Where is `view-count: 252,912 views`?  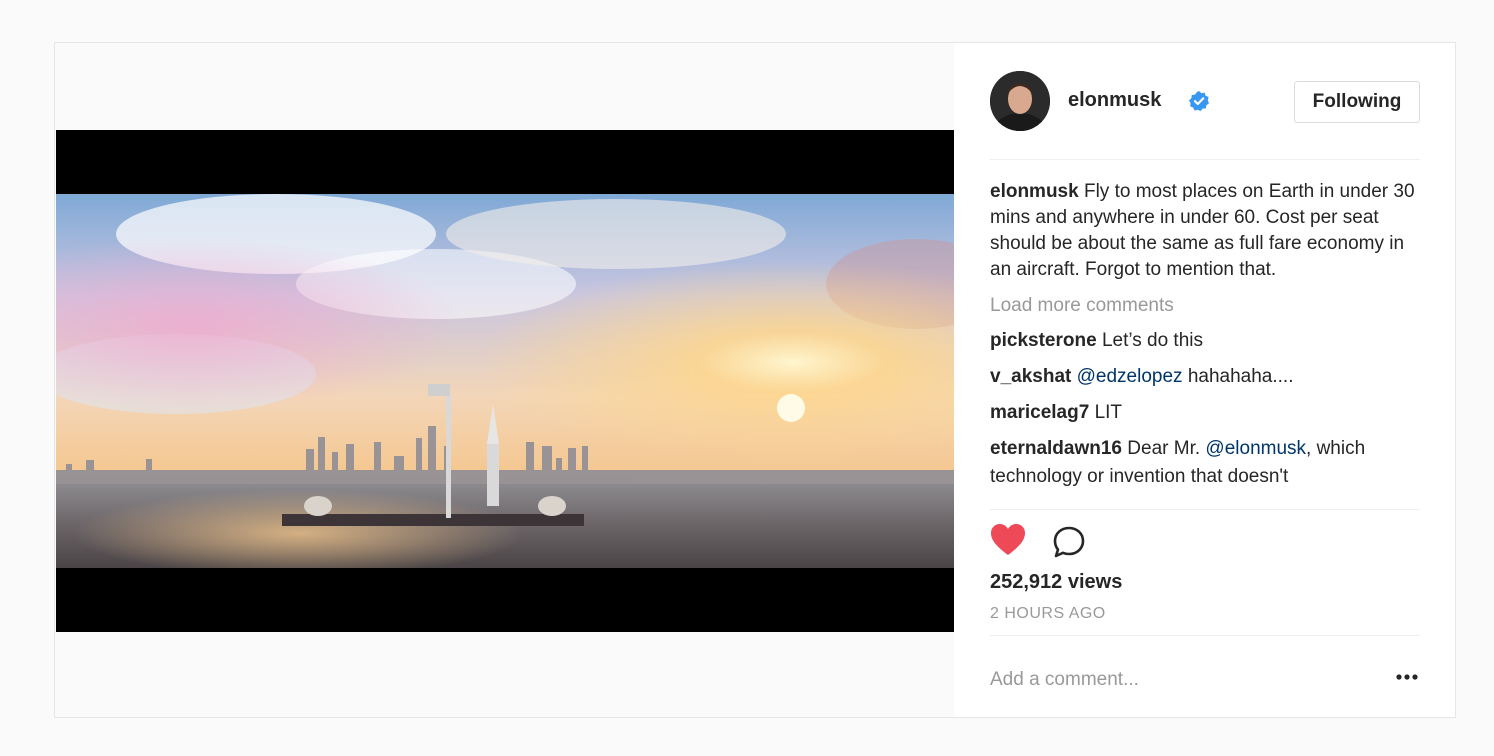
view-count: 252,912 views is located at coordinates (1056, 582).